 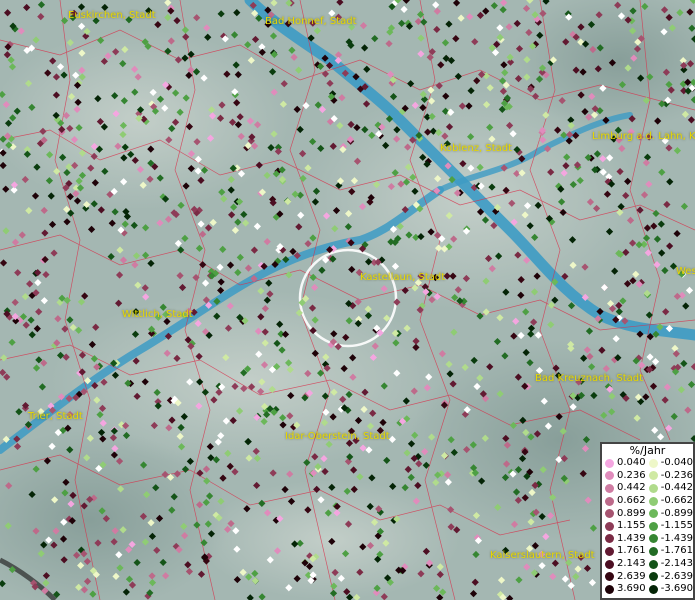 I want to click on legend-entry: 3.690, so click(x=624, y=589).